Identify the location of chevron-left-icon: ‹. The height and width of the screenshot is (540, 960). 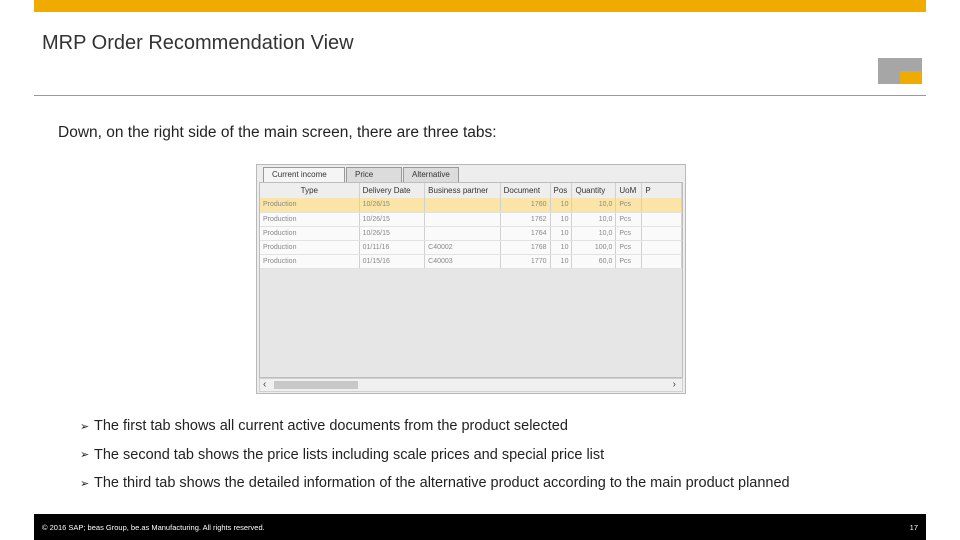
(264, 385).